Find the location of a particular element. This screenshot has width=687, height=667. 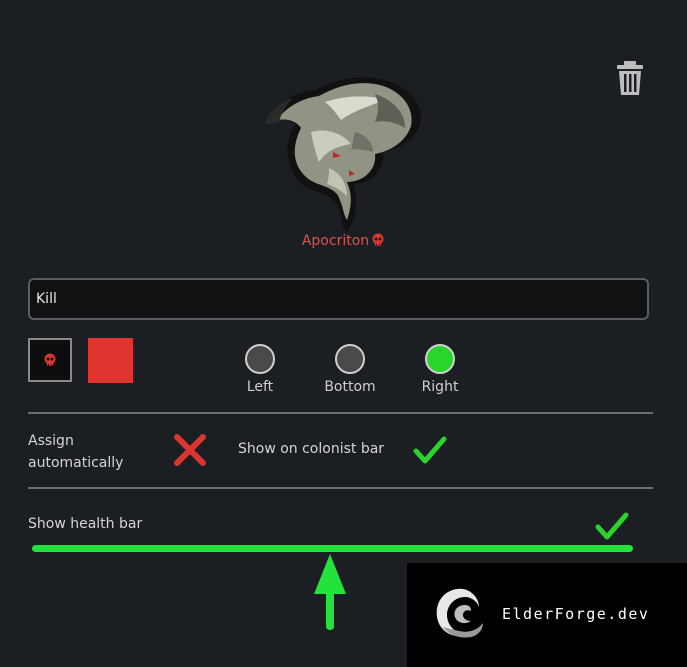

radio-left is located at coordinates (260, 359).